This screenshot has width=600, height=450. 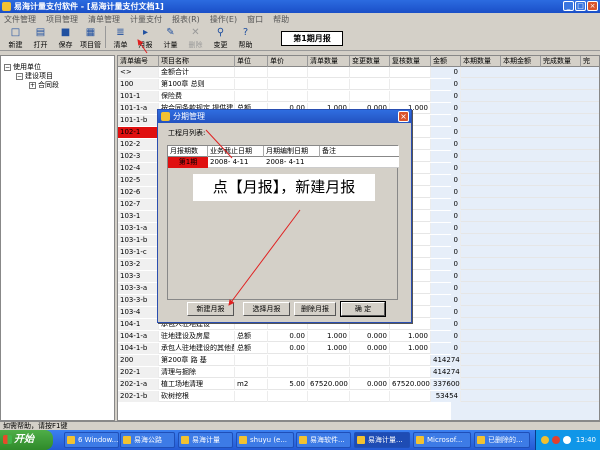 What do you see at coordinates (147, 440) in the screenshot?
I see `task-yihai-road: 易海公路` at bounding box center [147, 440].